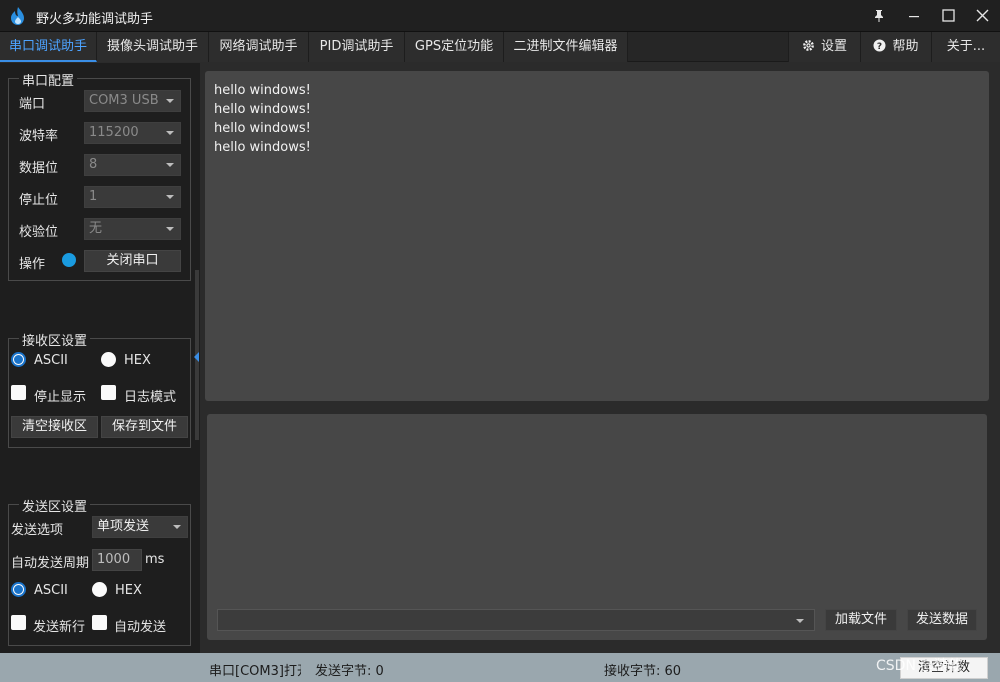  I want to click on flame-logo-icon, so click(17, 16).